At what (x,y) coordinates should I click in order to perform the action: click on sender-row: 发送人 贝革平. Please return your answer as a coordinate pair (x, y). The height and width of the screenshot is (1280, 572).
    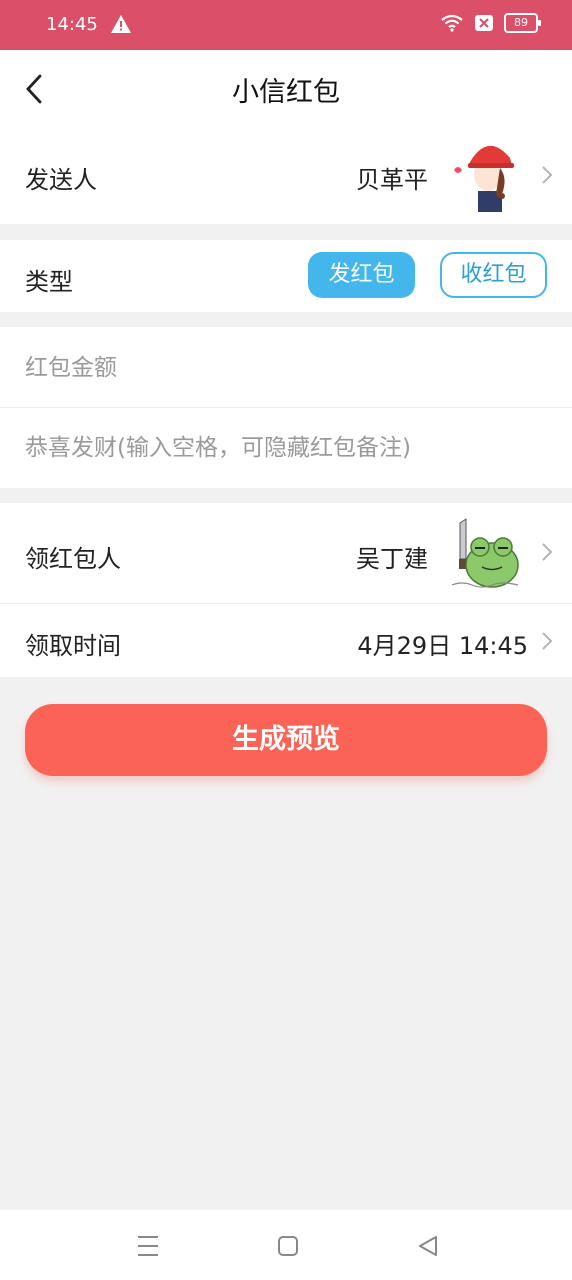
    Looking at the image, I should click on (286, 176).